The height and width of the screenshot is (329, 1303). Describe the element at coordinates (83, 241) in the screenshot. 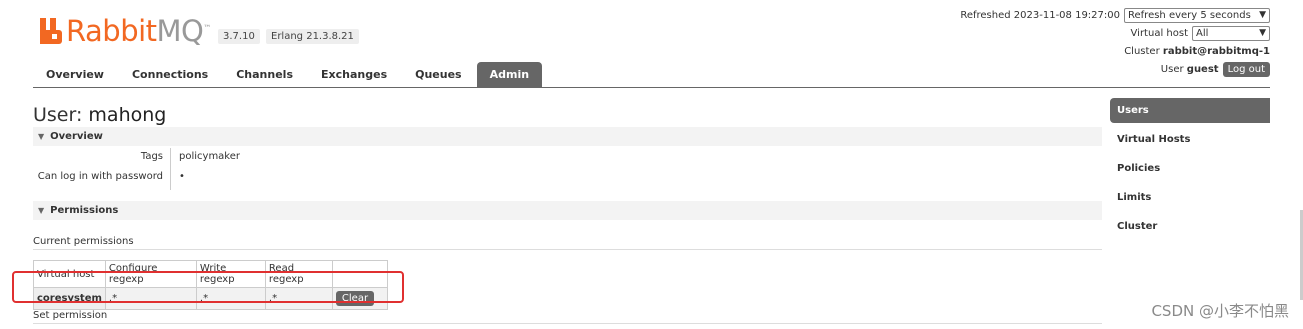

I see `current-permissions-heading: Current permissions` at that location.